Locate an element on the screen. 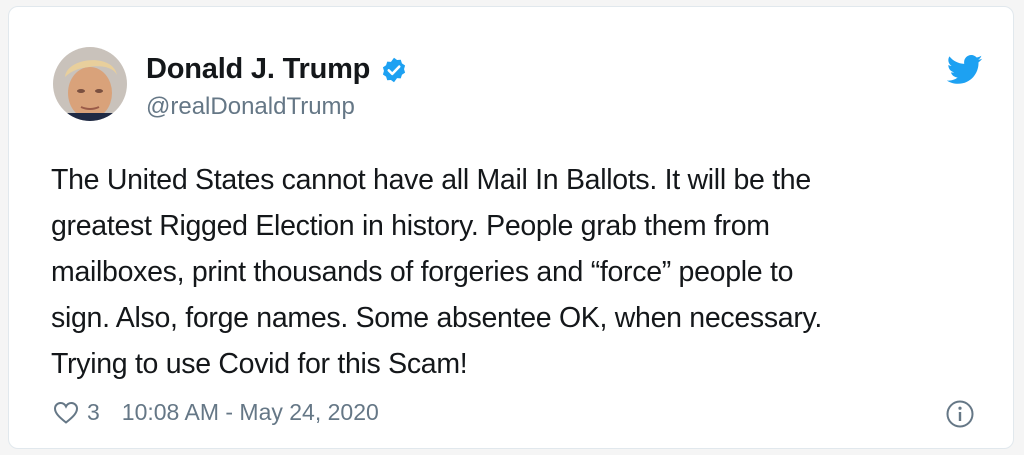 The width and height of the screenshot is (1024, 455). info-icon is located at coordinates (960, 414).